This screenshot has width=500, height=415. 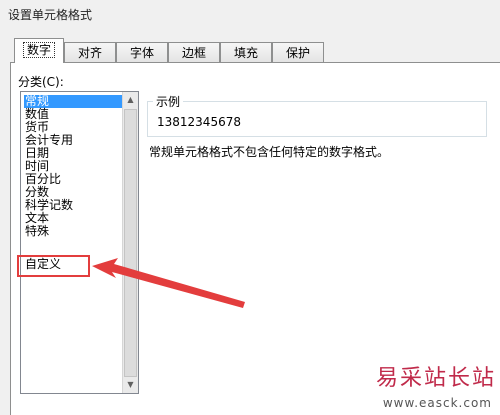 I want to click on annotation-arrow-icon, so click(x=168, y=283).